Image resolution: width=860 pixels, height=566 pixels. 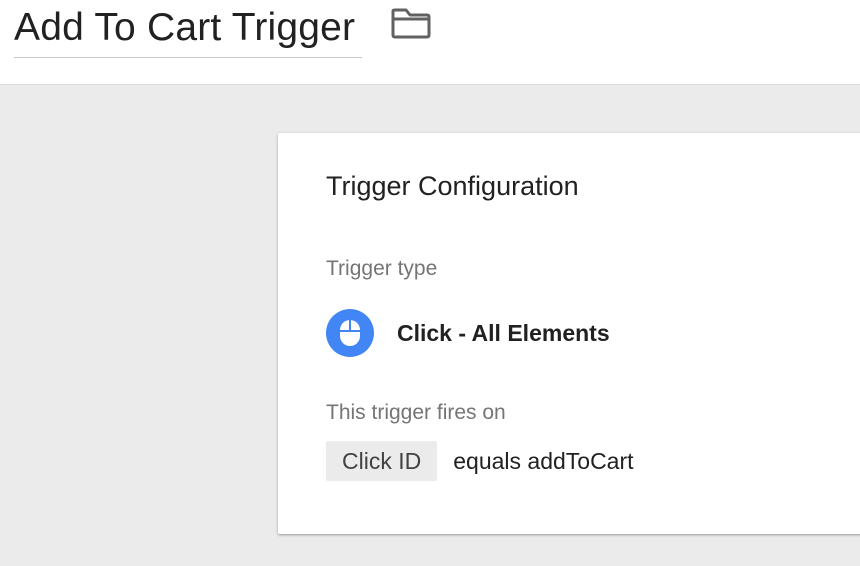 What do you see at coordinates (416, 412) in the screenshot?
I see `fires-on-label: This trigger fires on` at bounding box center [416, 412].